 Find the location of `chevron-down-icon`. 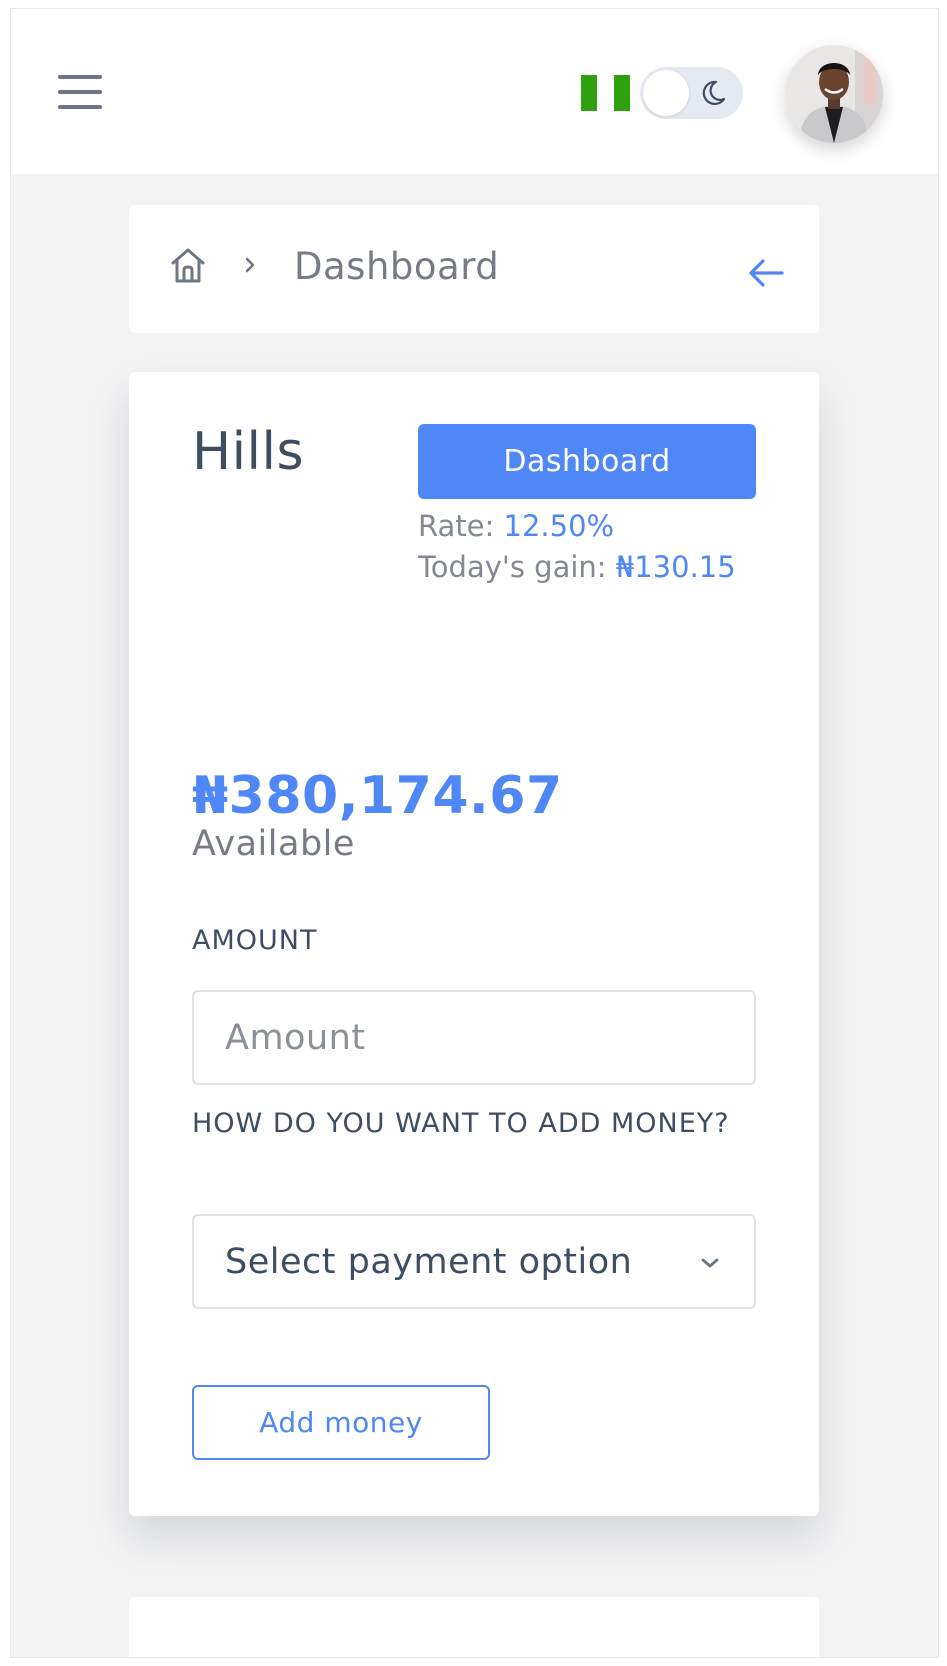

chevron-down-icon is located at coordinates (710, 1263).